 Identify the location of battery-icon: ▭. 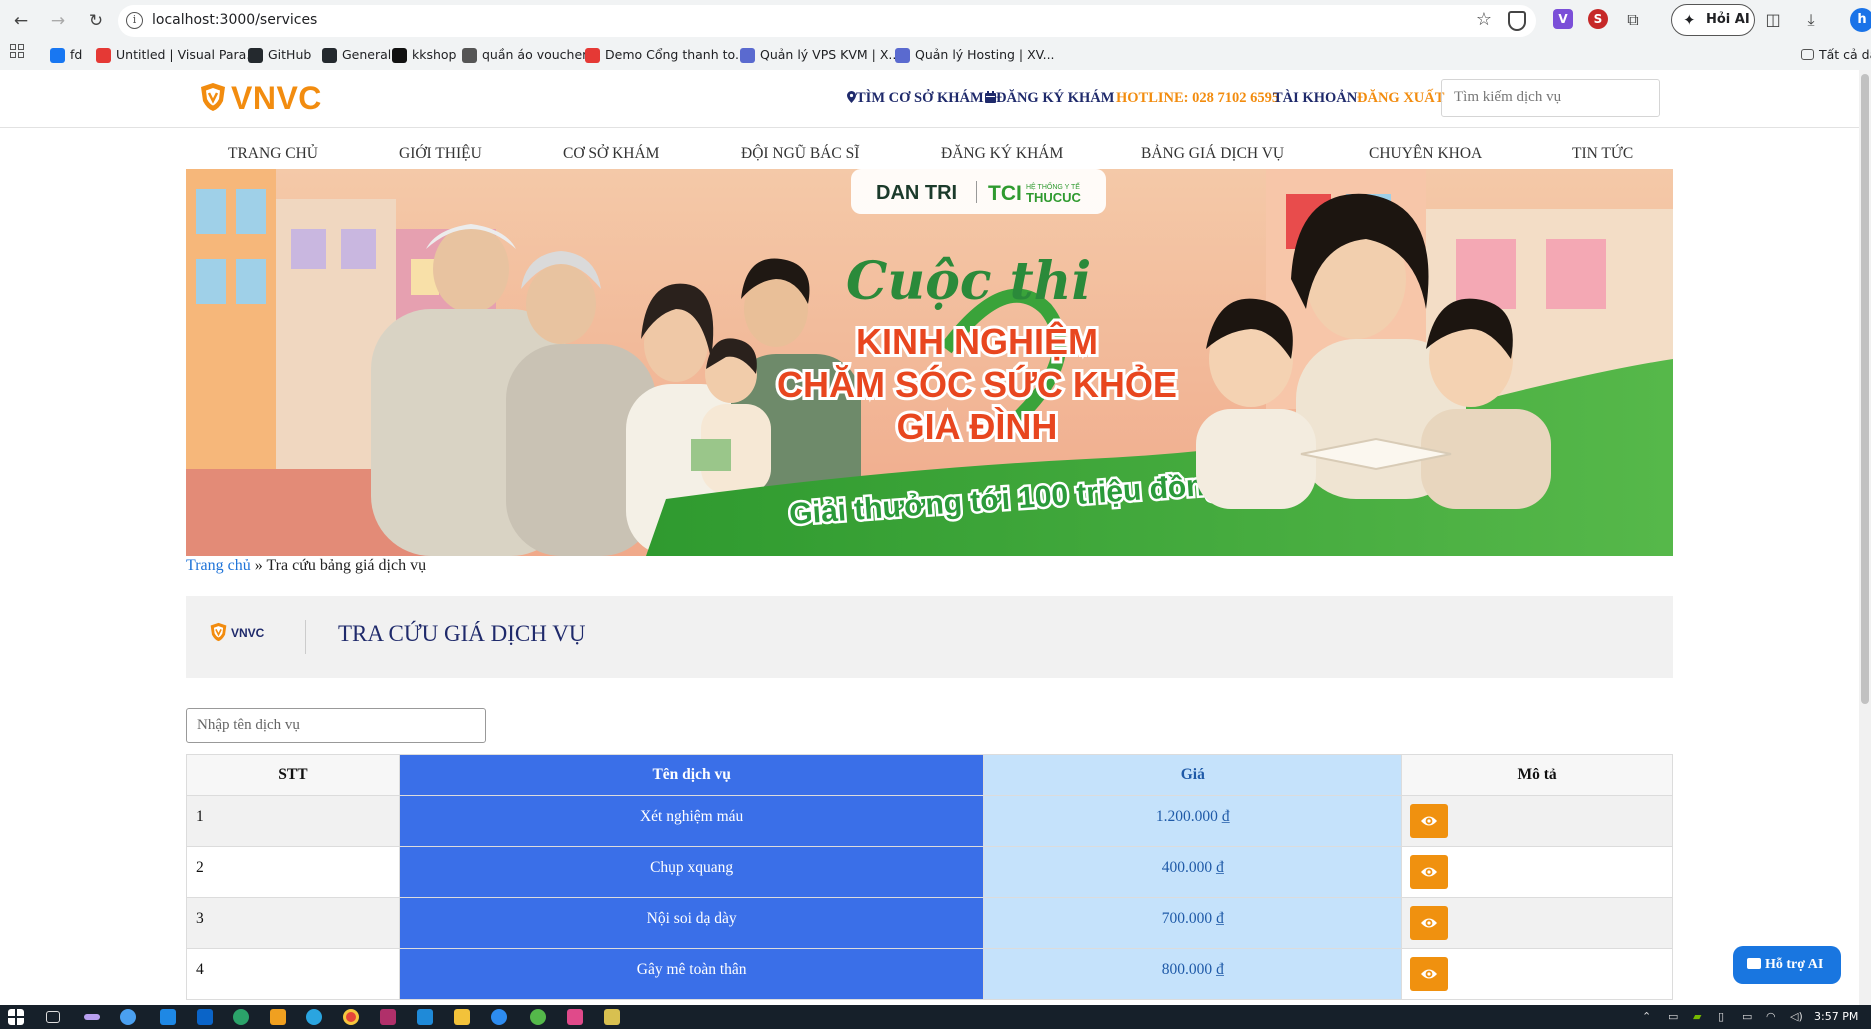
(1747, 1016).